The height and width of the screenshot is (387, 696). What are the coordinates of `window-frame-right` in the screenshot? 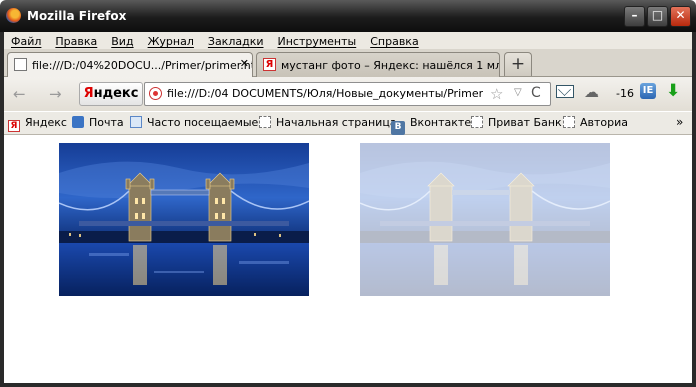 It's located at (694, 209).